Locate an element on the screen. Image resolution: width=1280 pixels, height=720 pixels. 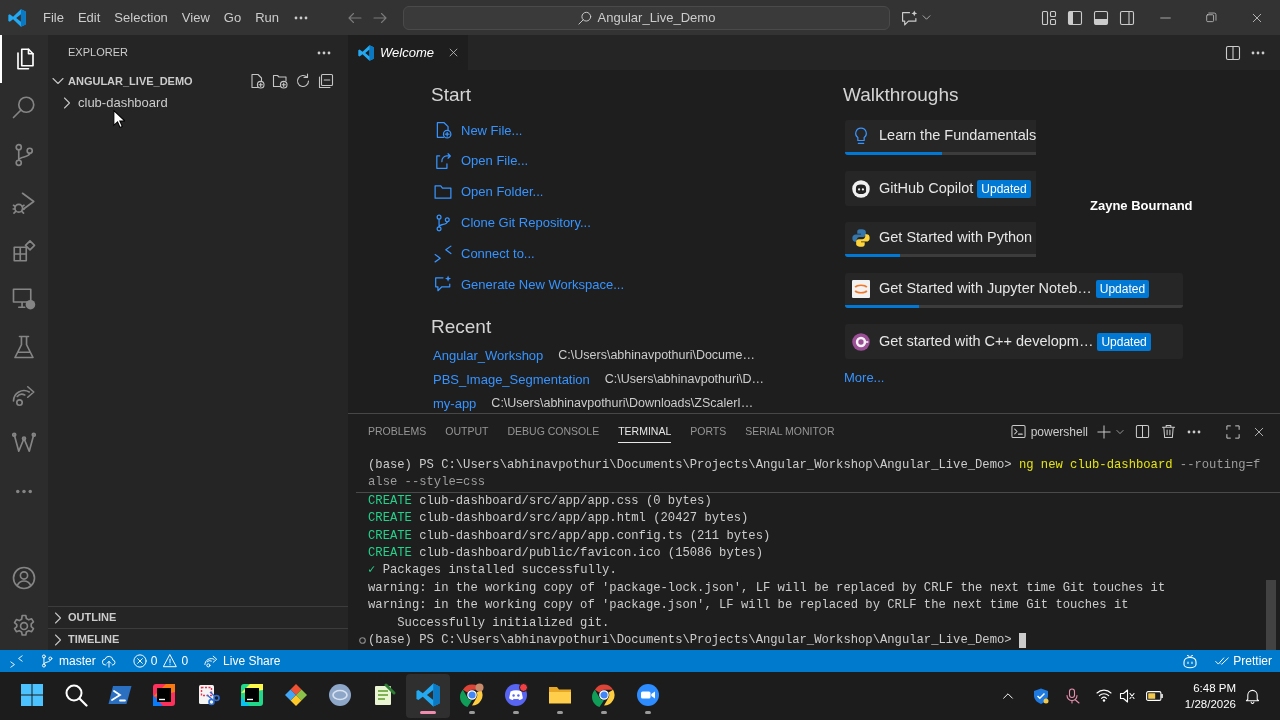
panel-tab: SERIAL MONITOR is located at coordinates (790, 431).